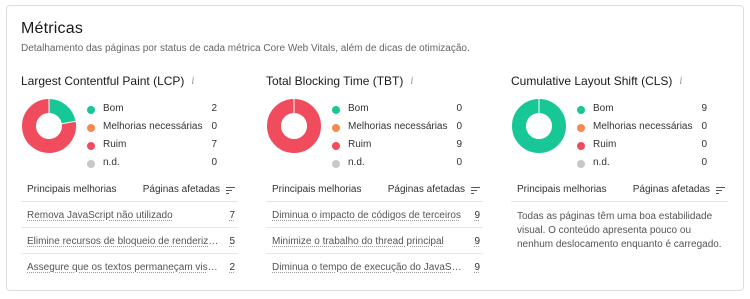 The width and height of the screenshot is (750, 299). I want to click on metric-title: Largest Contentful Paint (LCP), so click(103, 81).